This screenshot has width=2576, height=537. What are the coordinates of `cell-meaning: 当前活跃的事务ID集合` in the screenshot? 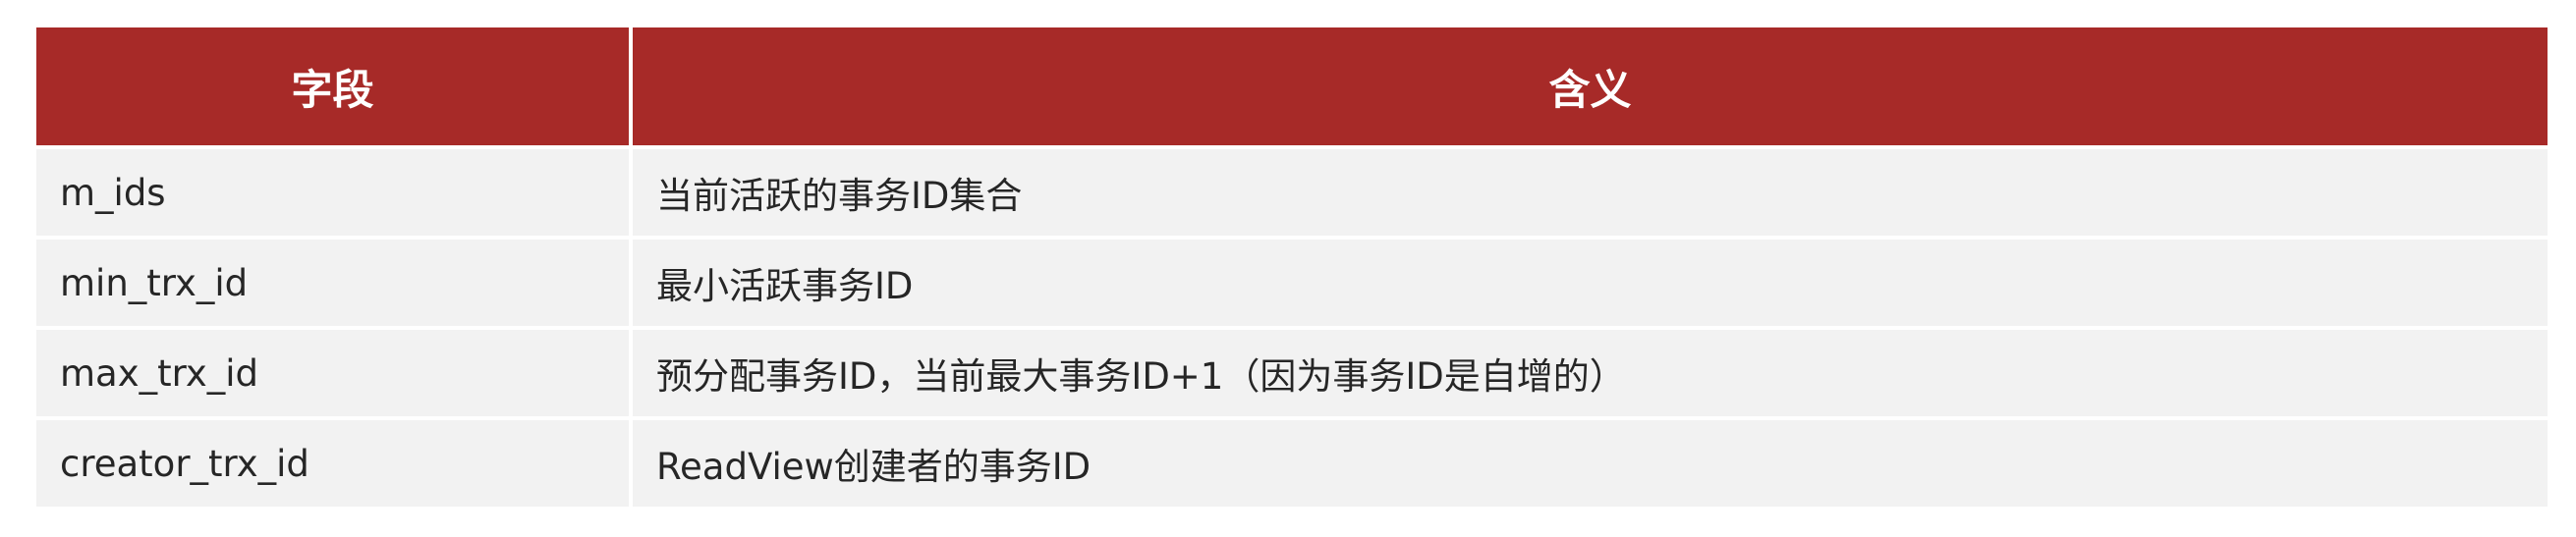 It's located at (1590, 194).